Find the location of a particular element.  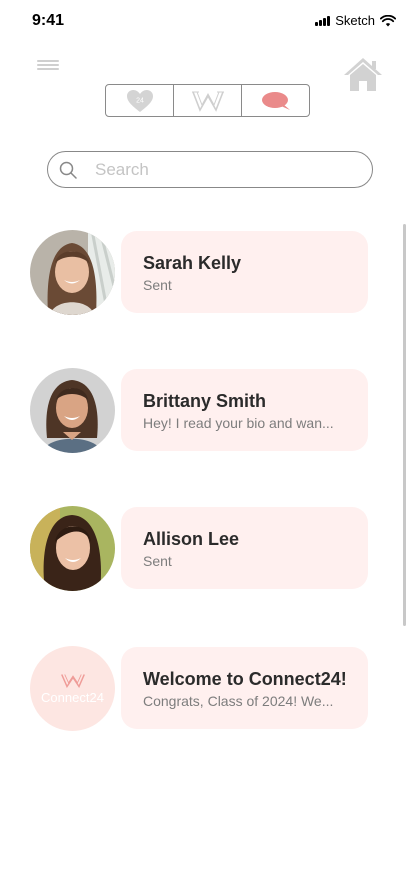

list-item-allison-lee: Allison Lee Sent is located at coordinates (200, 549).